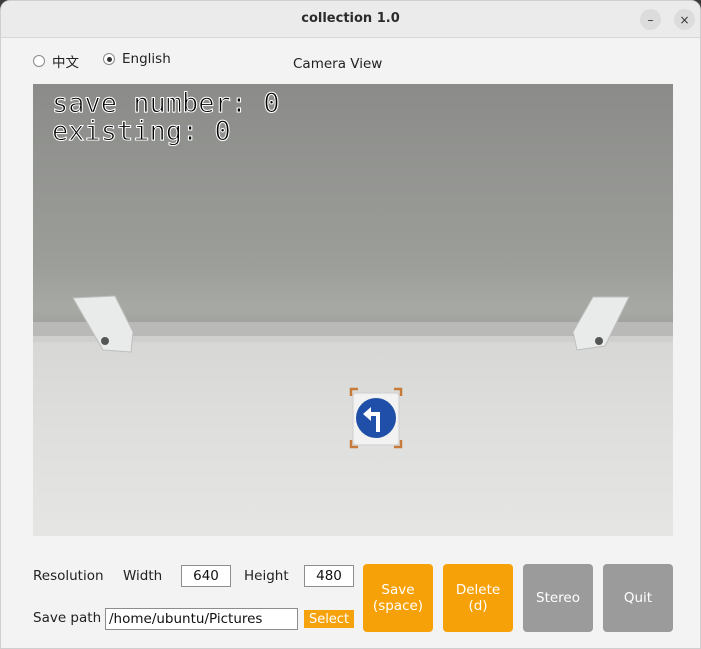 The width and height of the screenshot is (701, 649). I want to click on save-button-text: Save (space), so click(398, 598).